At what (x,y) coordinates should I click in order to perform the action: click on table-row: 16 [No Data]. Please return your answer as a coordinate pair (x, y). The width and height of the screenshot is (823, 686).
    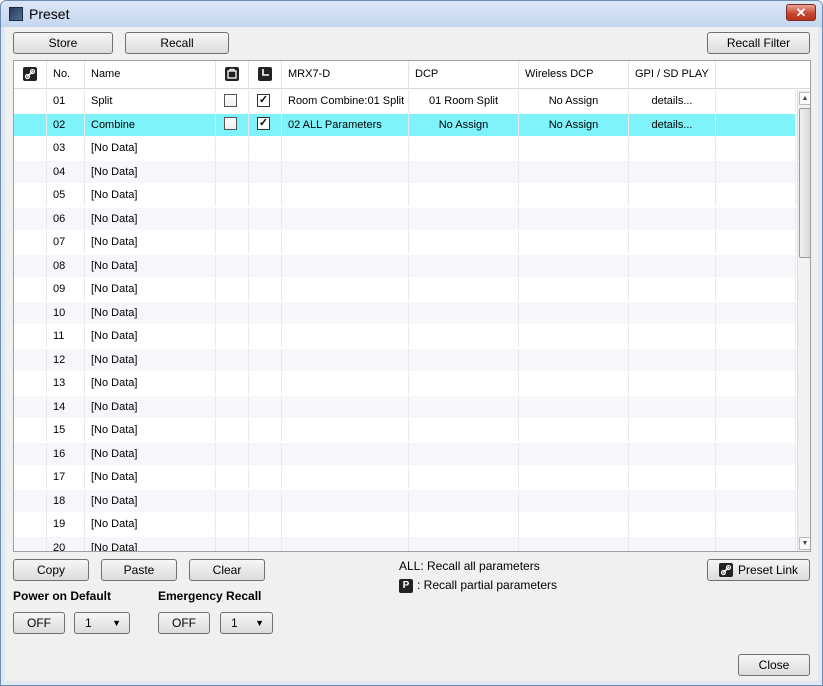
    Looking at the image, I should click on (405, 454).